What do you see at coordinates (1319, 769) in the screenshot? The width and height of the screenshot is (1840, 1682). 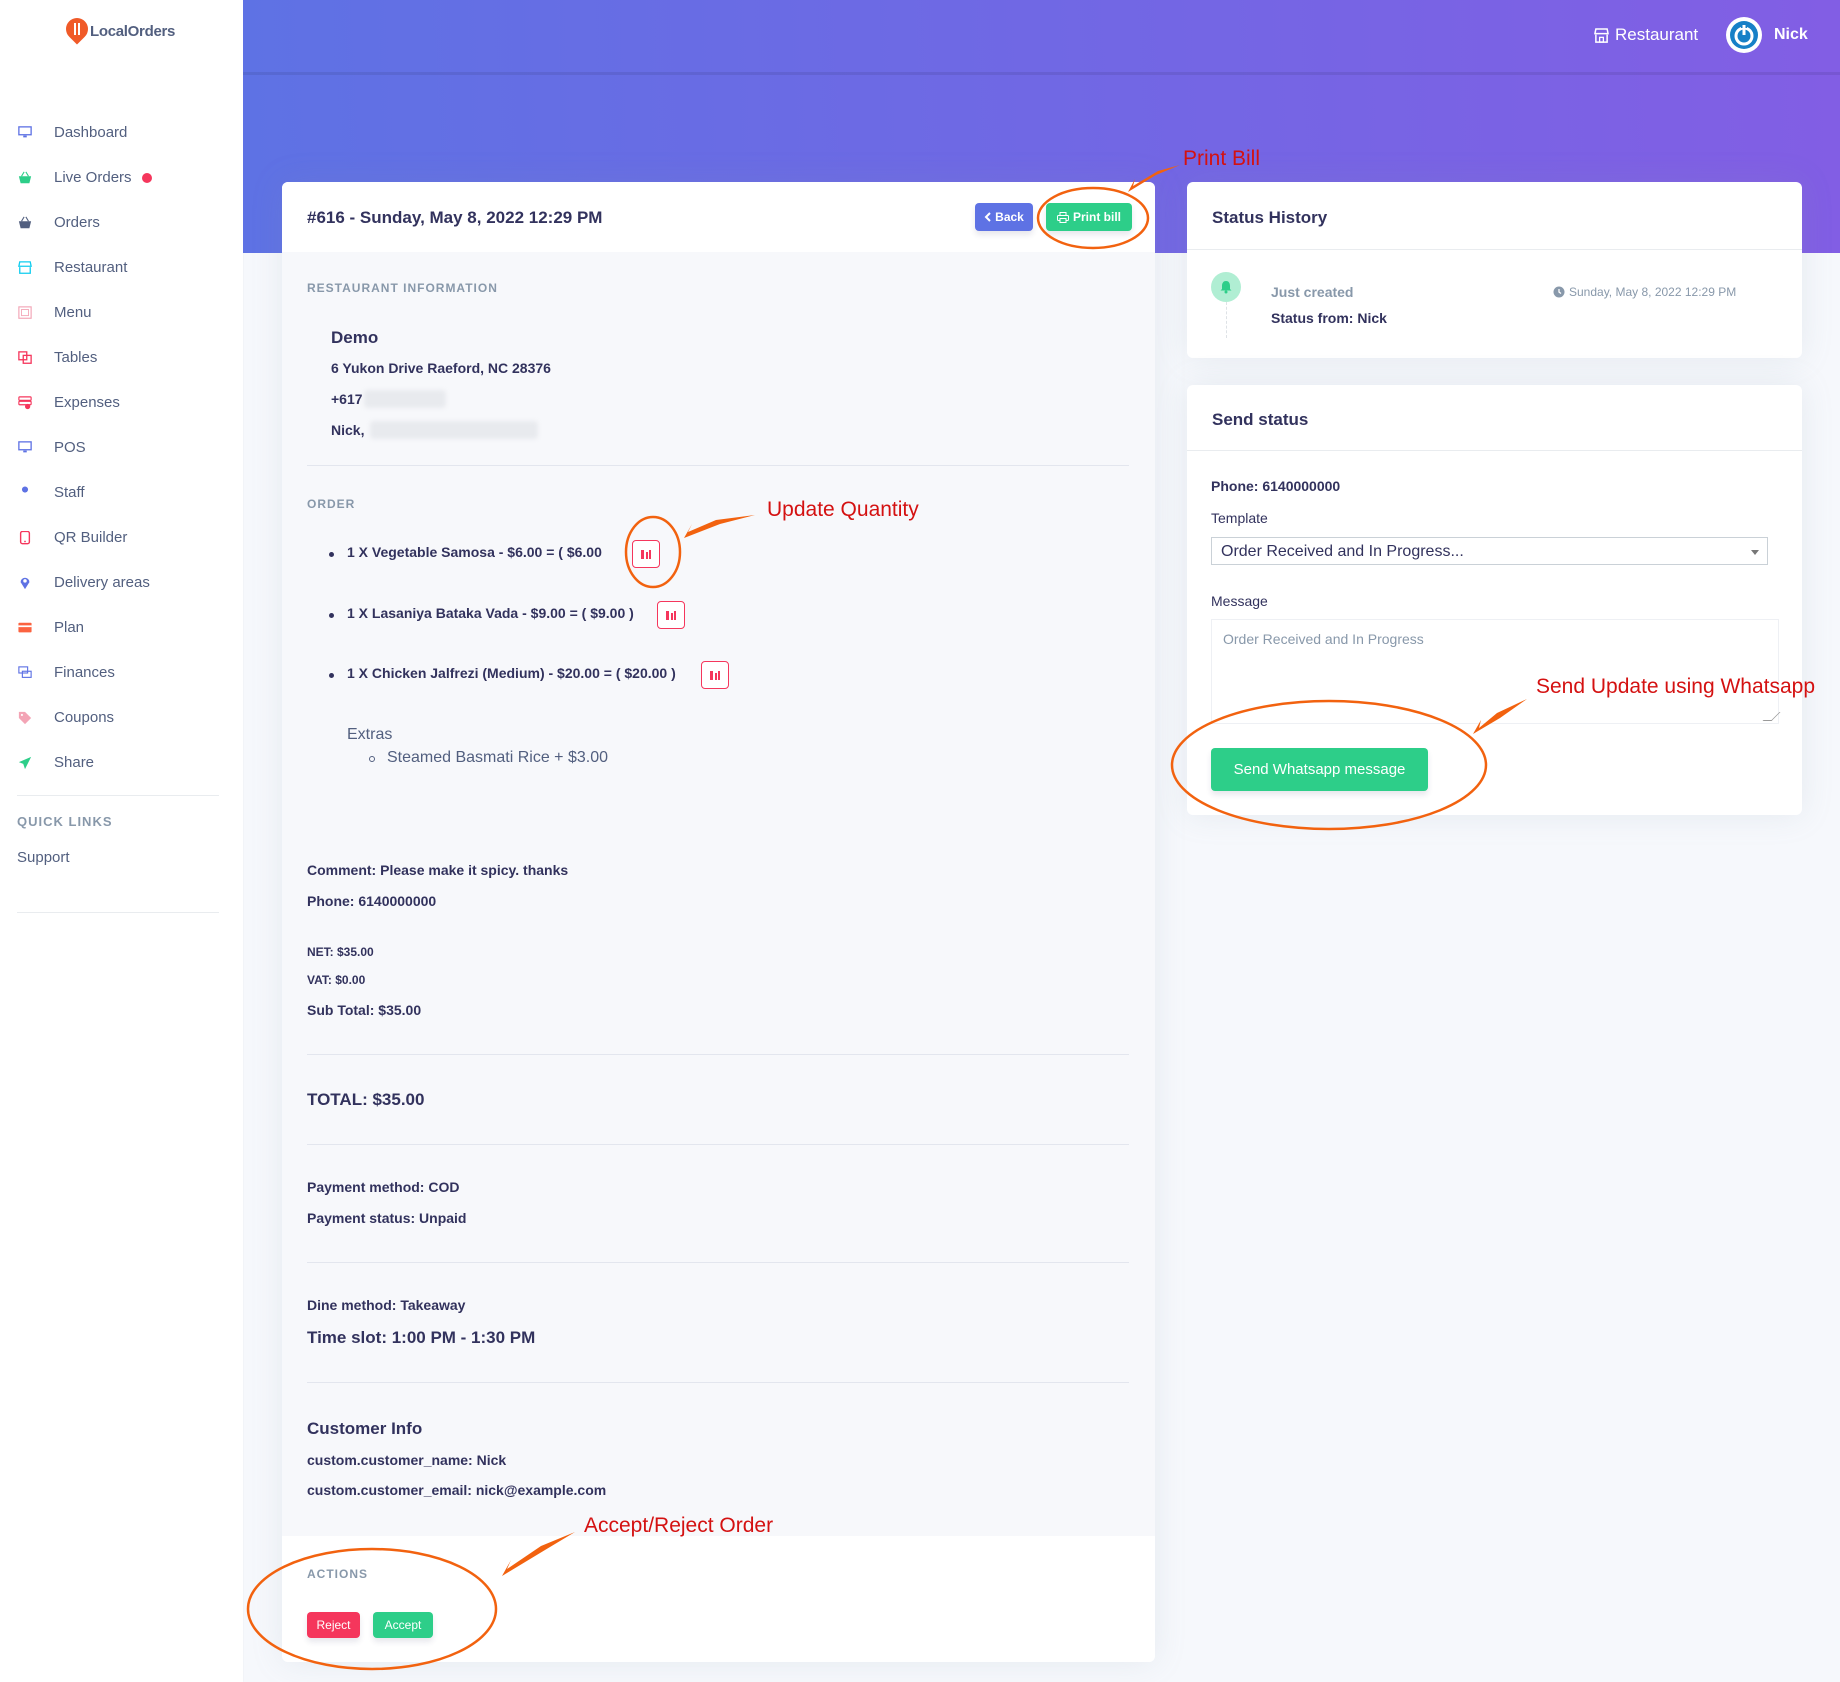 I see `send-whatsapp-button: Send Whatsapp message` at bounding box center [1319, 769].